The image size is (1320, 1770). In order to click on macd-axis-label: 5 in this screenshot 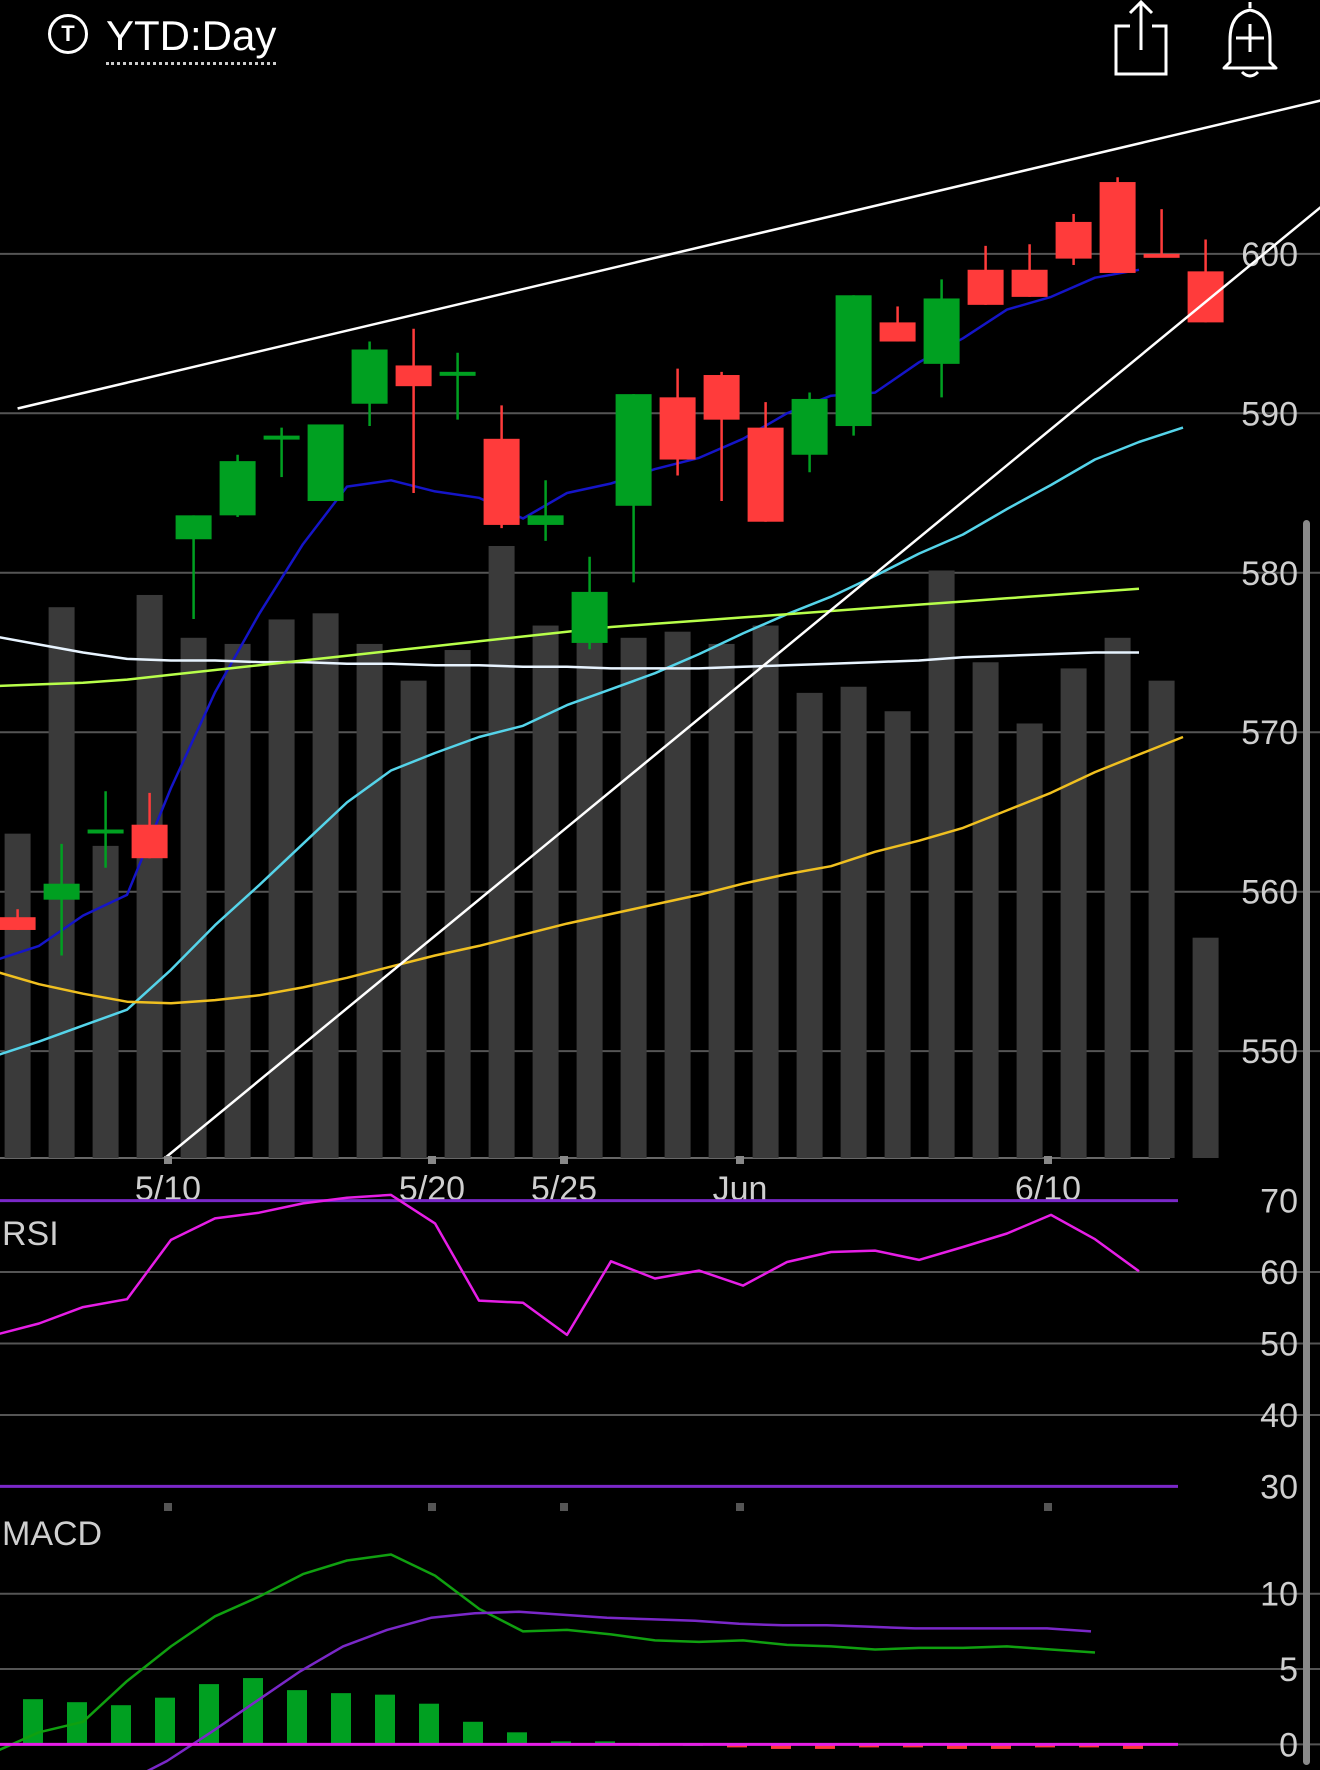, I will do `click(1288, 1670)`.